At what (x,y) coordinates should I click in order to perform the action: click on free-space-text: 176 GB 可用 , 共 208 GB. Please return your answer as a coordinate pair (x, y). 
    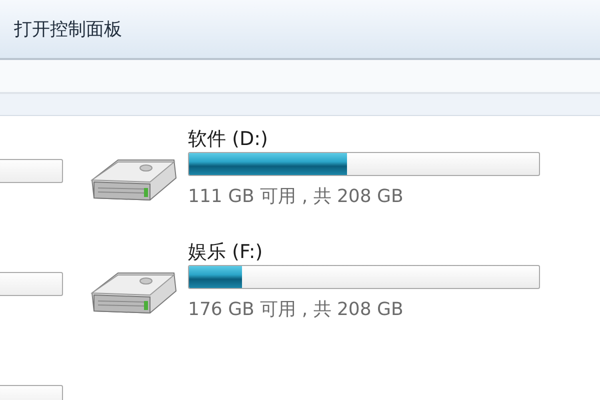
    Looking at the image, I should click on (296, 309).